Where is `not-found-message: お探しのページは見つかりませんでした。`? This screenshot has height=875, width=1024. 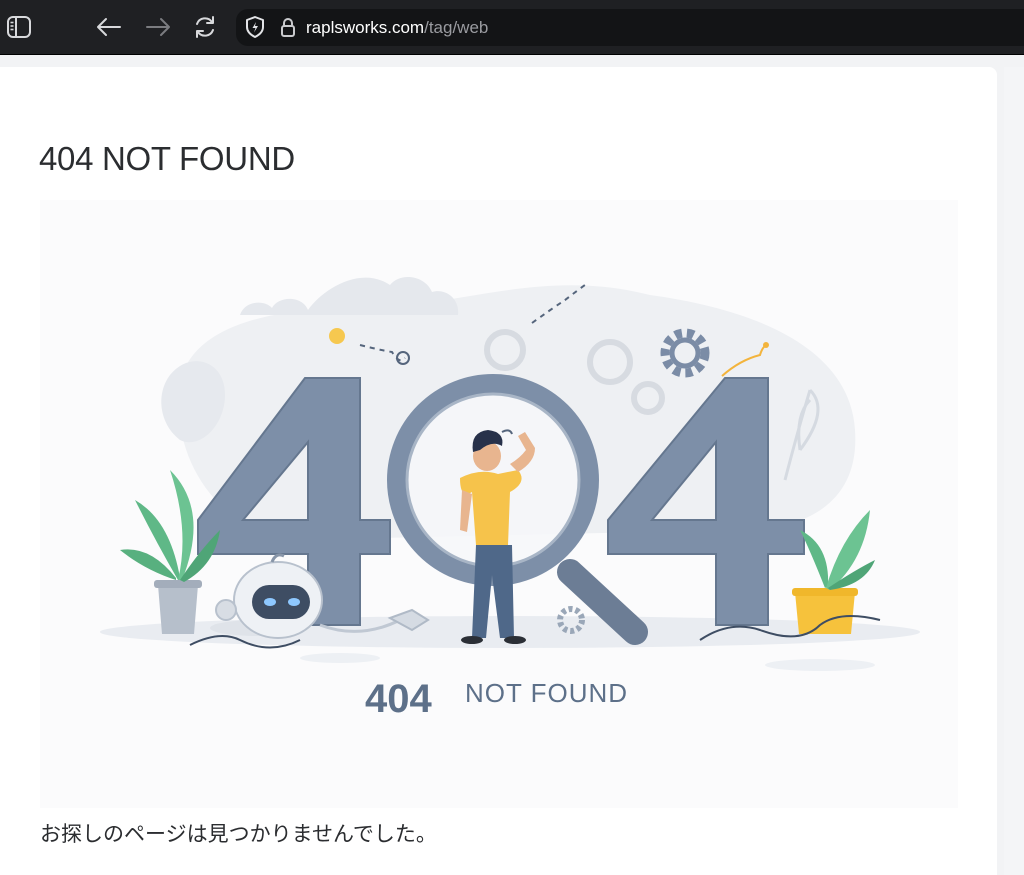 not-found-message: お探しのページは見つかりませんでした。 is located at coordinates (238, 834).